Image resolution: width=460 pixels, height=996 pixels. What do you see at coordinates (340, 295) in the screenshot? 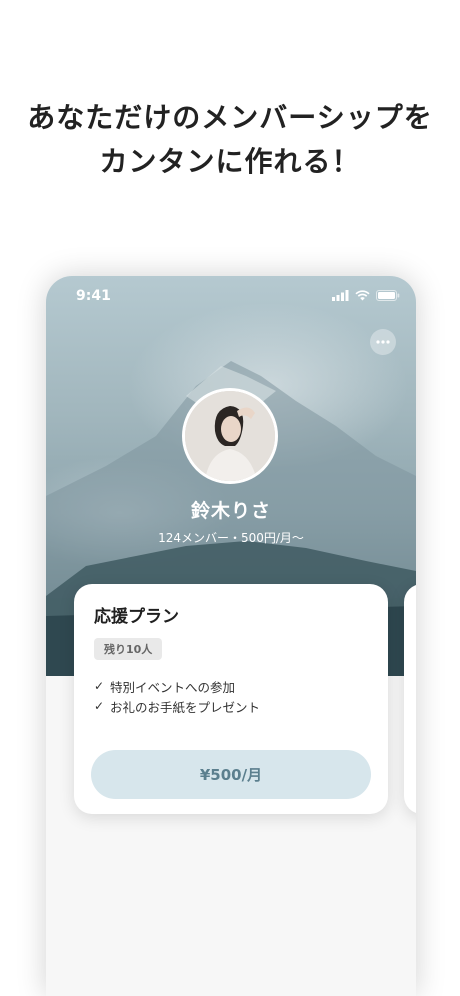
I see `signal-icon` at bounding box center [340, 295].